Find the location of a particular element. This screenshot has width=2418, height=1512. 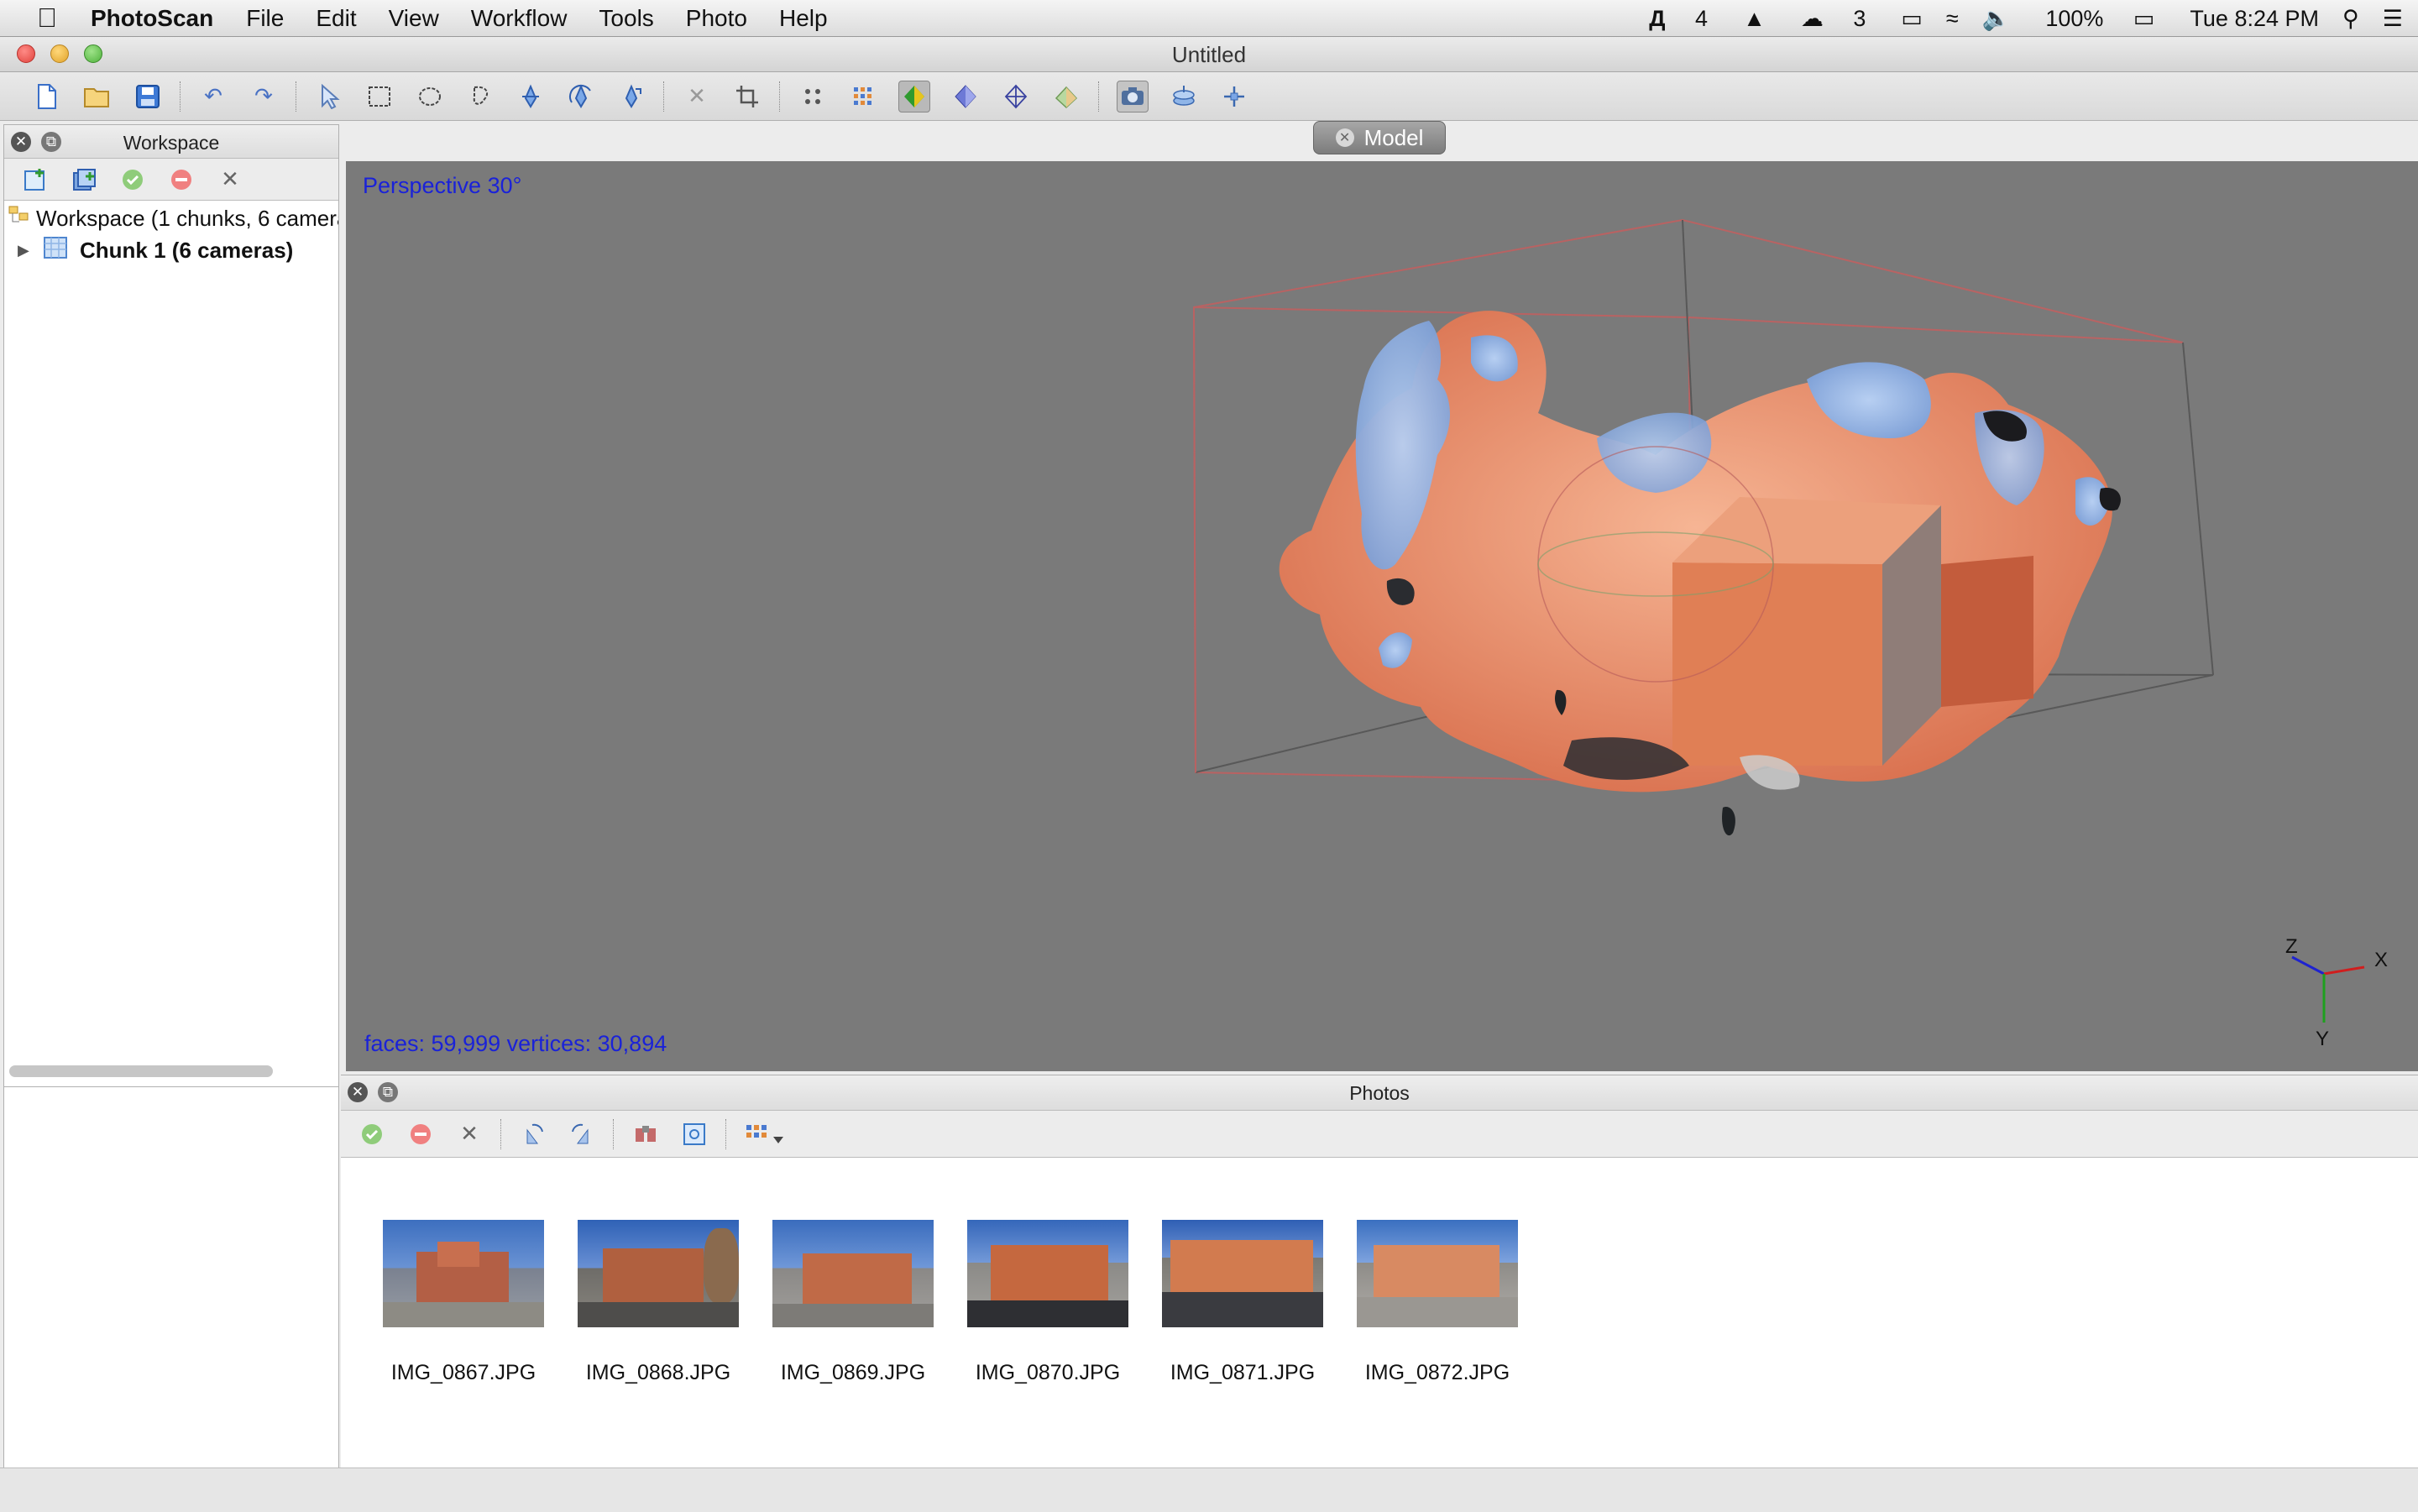

workspace-toolbar: ✕ is located at coordinates (171, 180).